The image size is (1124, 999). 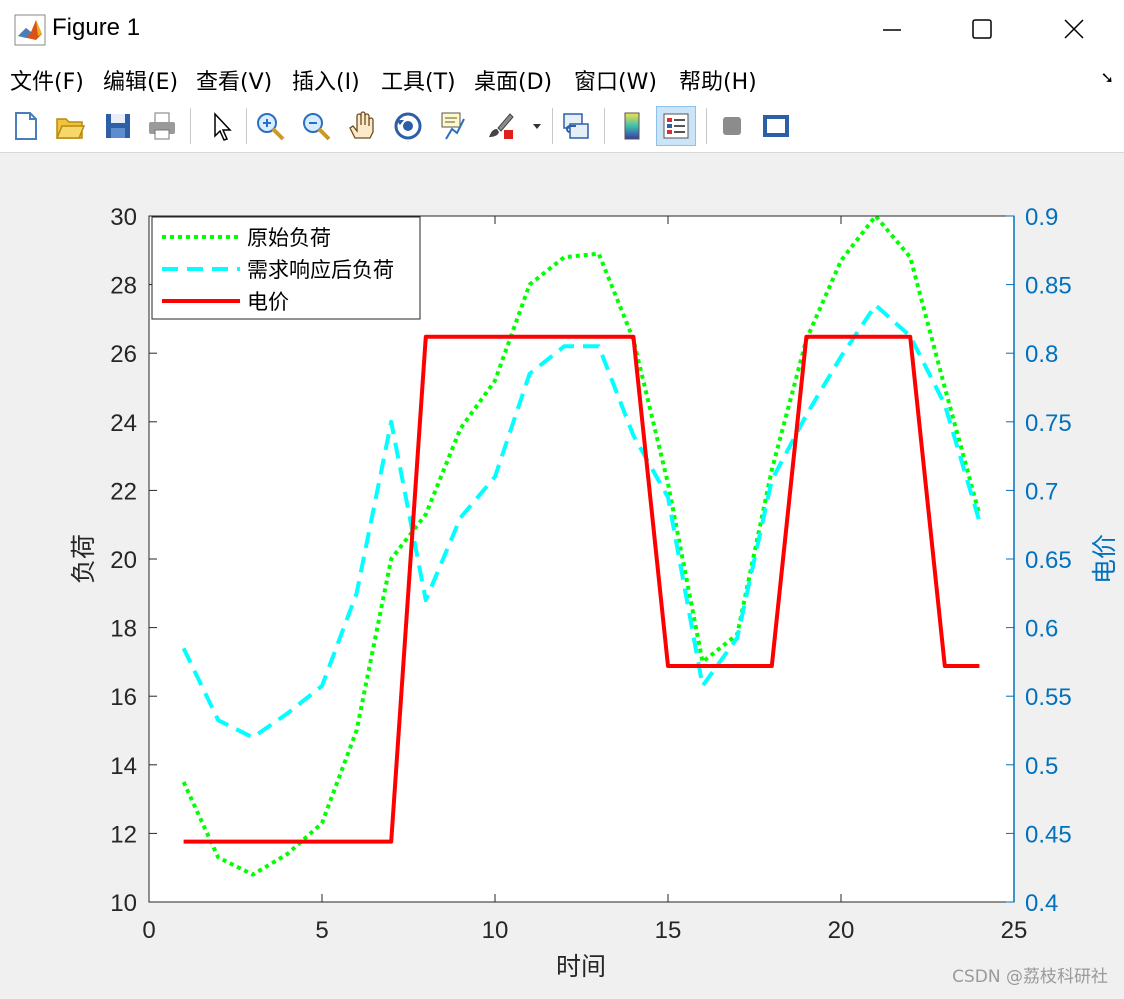 What do you see at coordinates (1107, 77) in the screenshot?
I see `dock-arrow-icon: ➘` at bounding box center [1107, 77].